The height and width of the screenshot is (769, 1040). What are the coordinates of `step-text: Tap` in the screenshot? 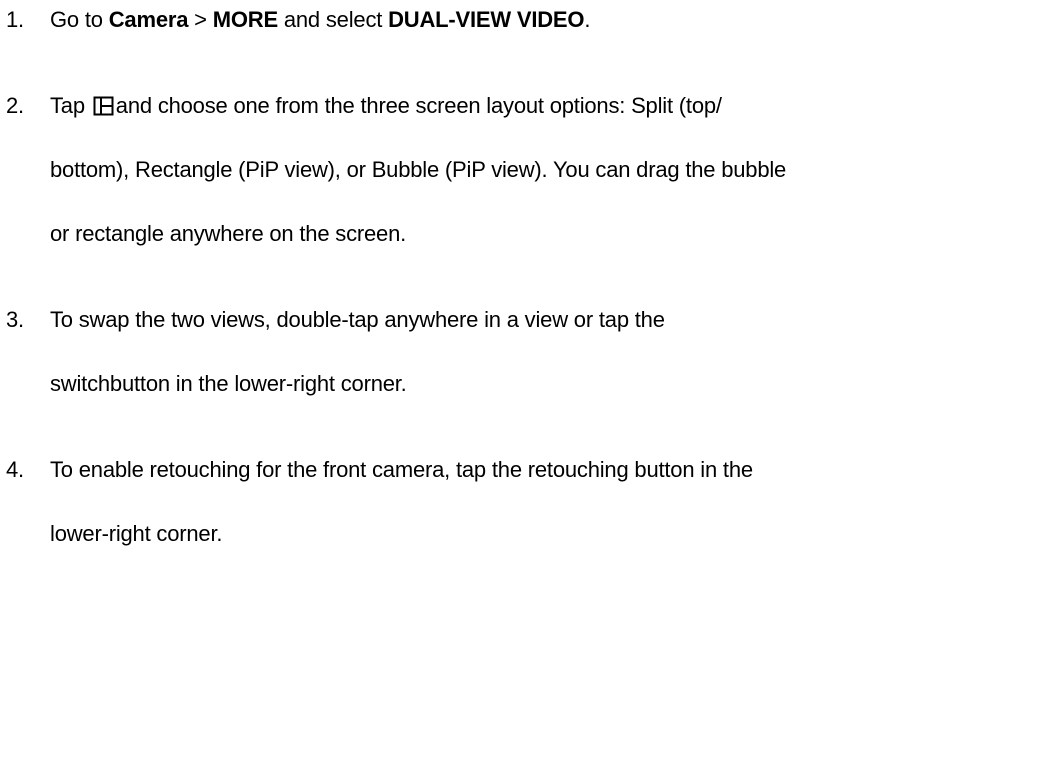 It's located at (70, 105).